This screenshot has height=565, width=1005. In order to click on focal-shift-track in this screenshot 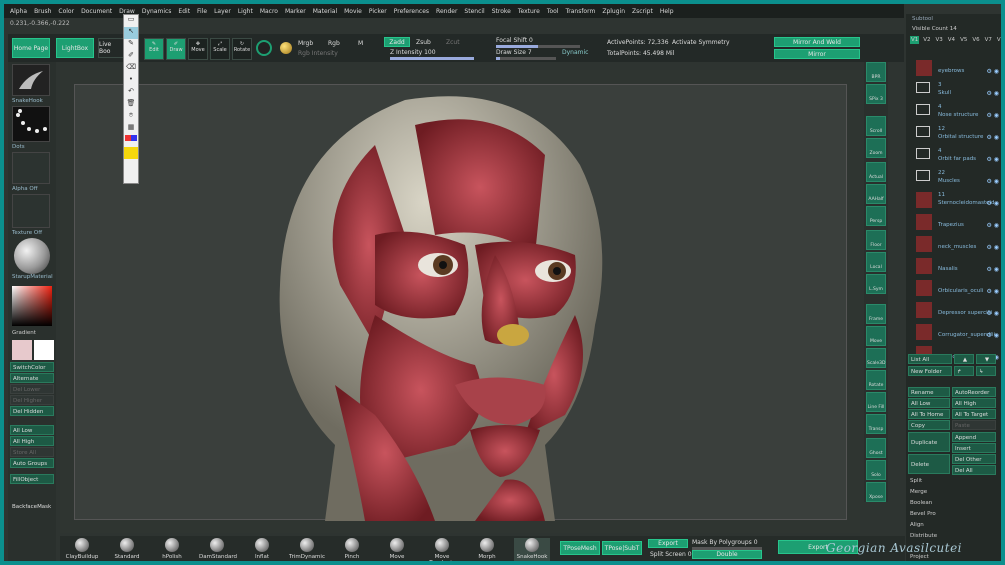, I will do `click(538, 46)`.